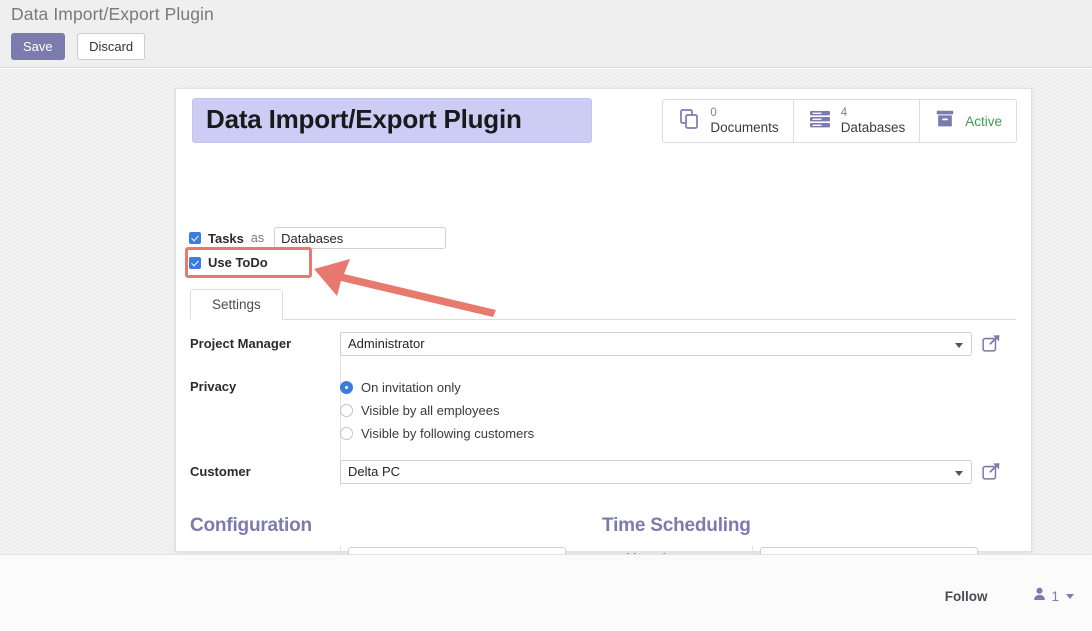 The height and width of the screenshot is (631, 1092). I want to click on field-project-manager: Project Manager Administrator, so click(603, 345).